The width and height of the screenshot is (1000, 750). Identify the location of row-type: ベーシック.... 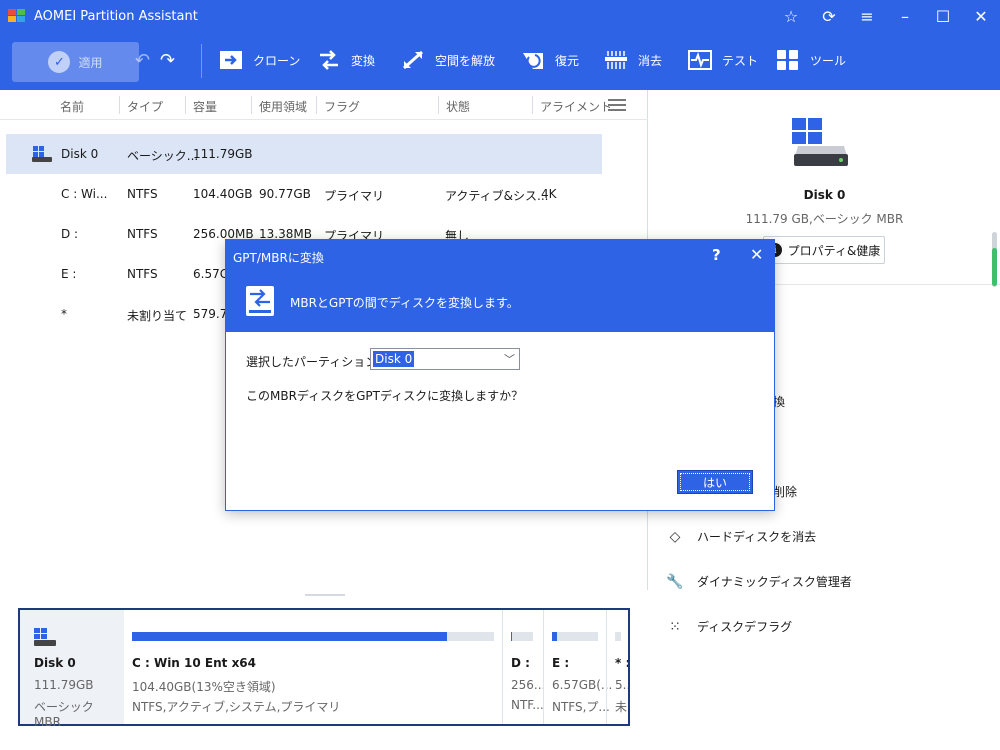
(163, 156).